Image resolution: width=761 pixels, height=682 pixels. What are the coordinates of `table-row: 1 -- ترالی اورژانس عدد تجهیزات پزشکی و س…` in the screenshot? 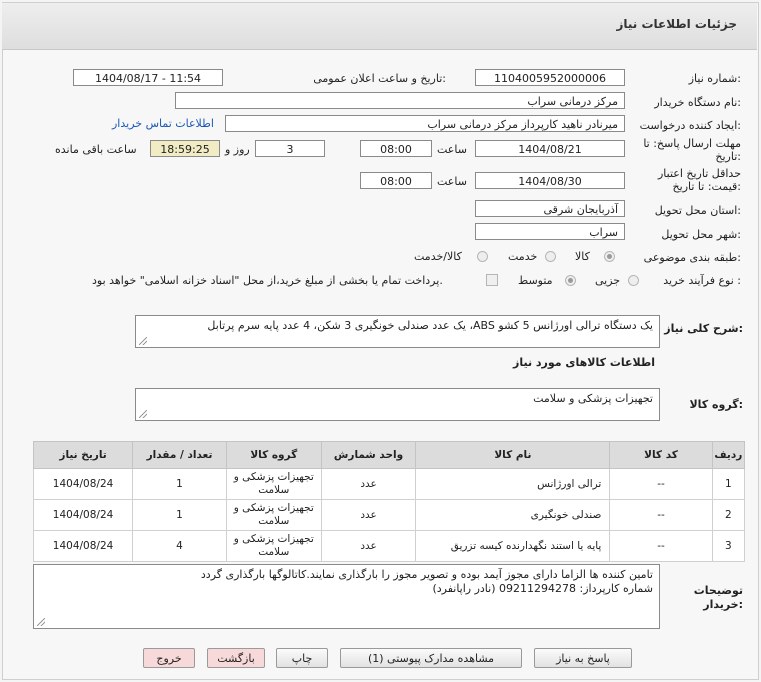 It's located at (389, 484).